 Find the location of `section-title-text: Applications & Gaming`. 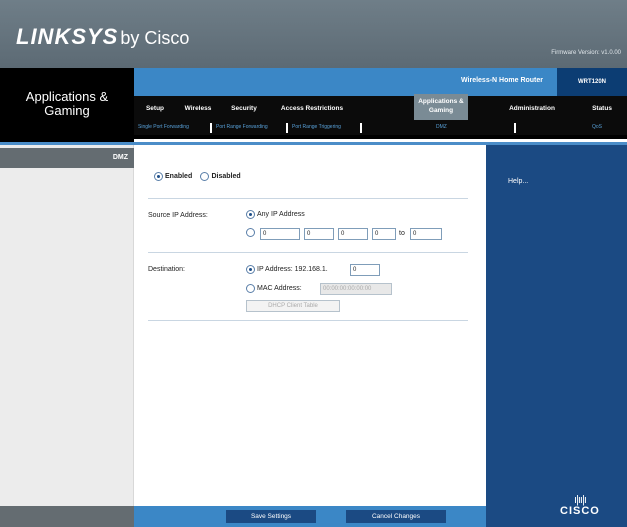

section-title-text: Applications & Gaming is located at coordinates (67, 103).